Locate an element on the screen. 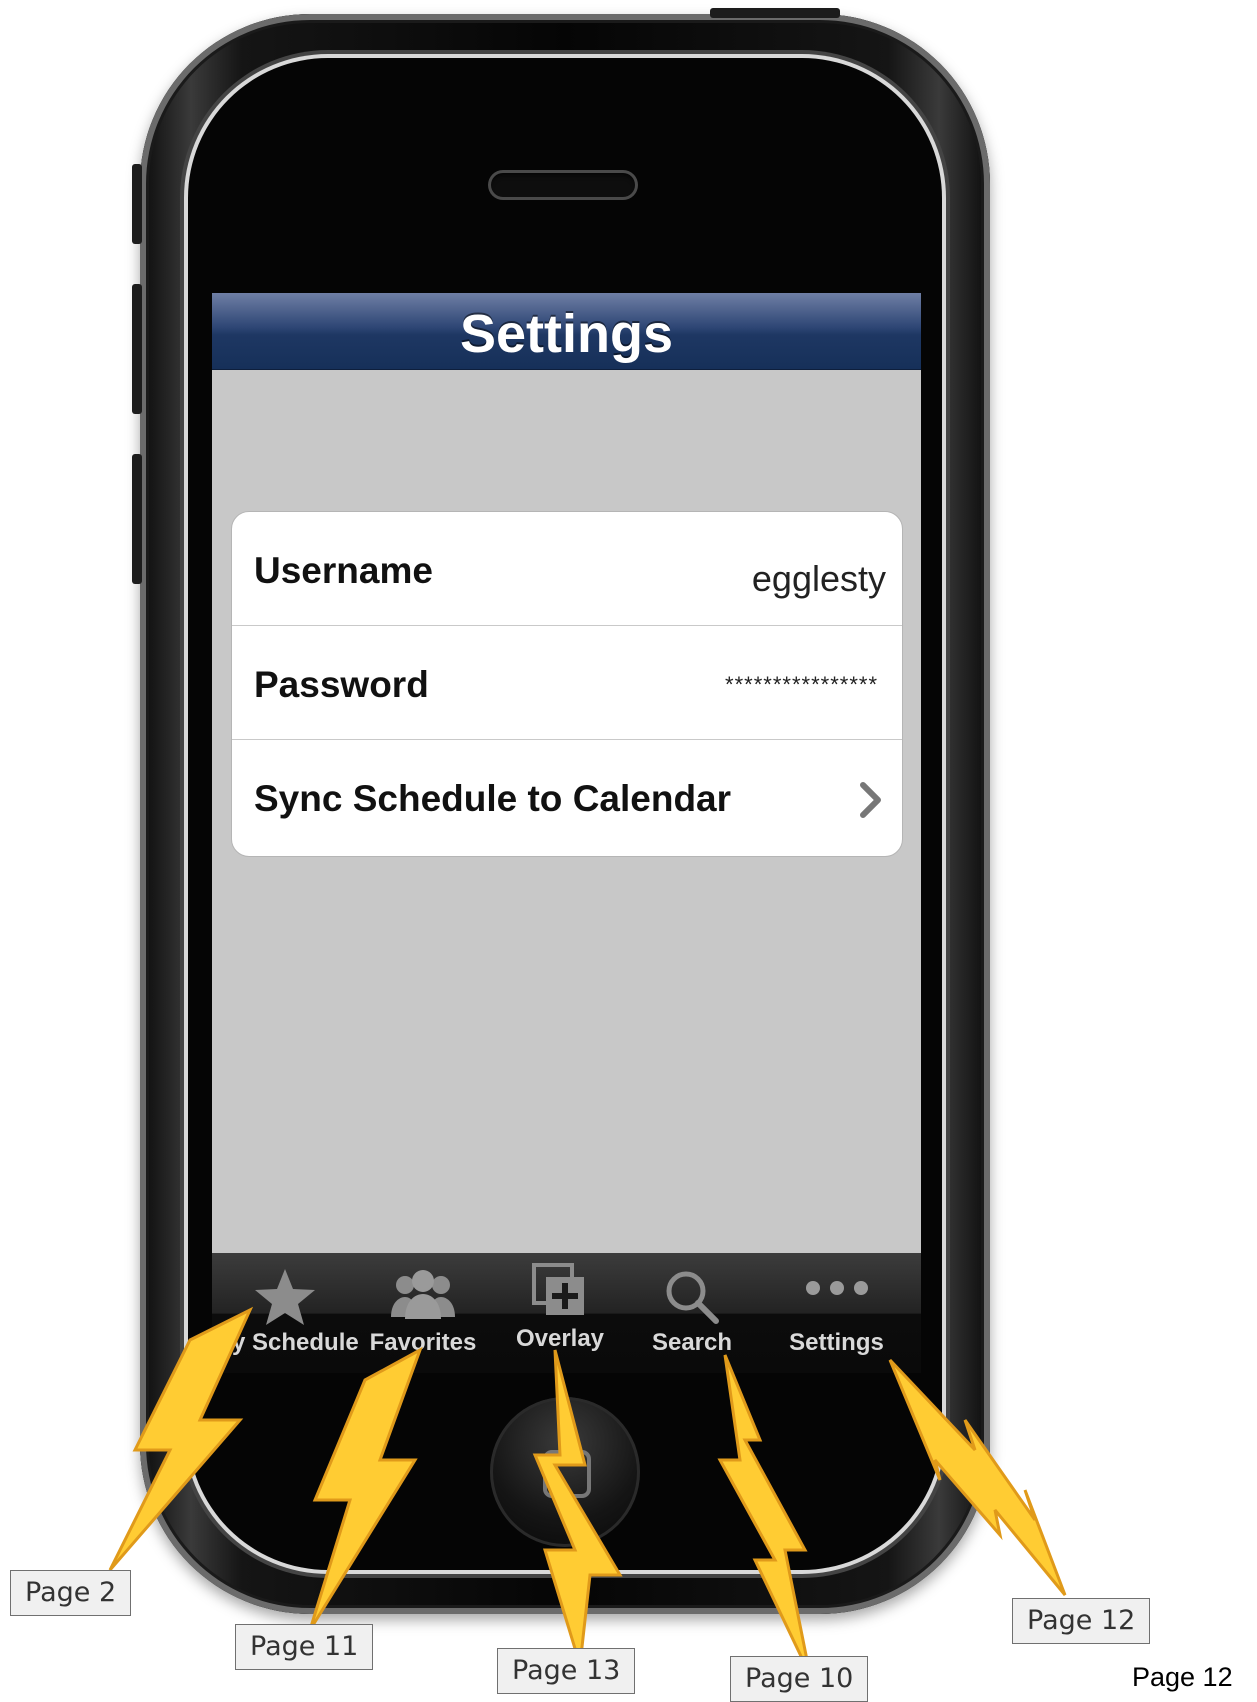 This screenshot has height=1702, width=1257. navigation-bar: Settings is located at coordinates (566, 331).